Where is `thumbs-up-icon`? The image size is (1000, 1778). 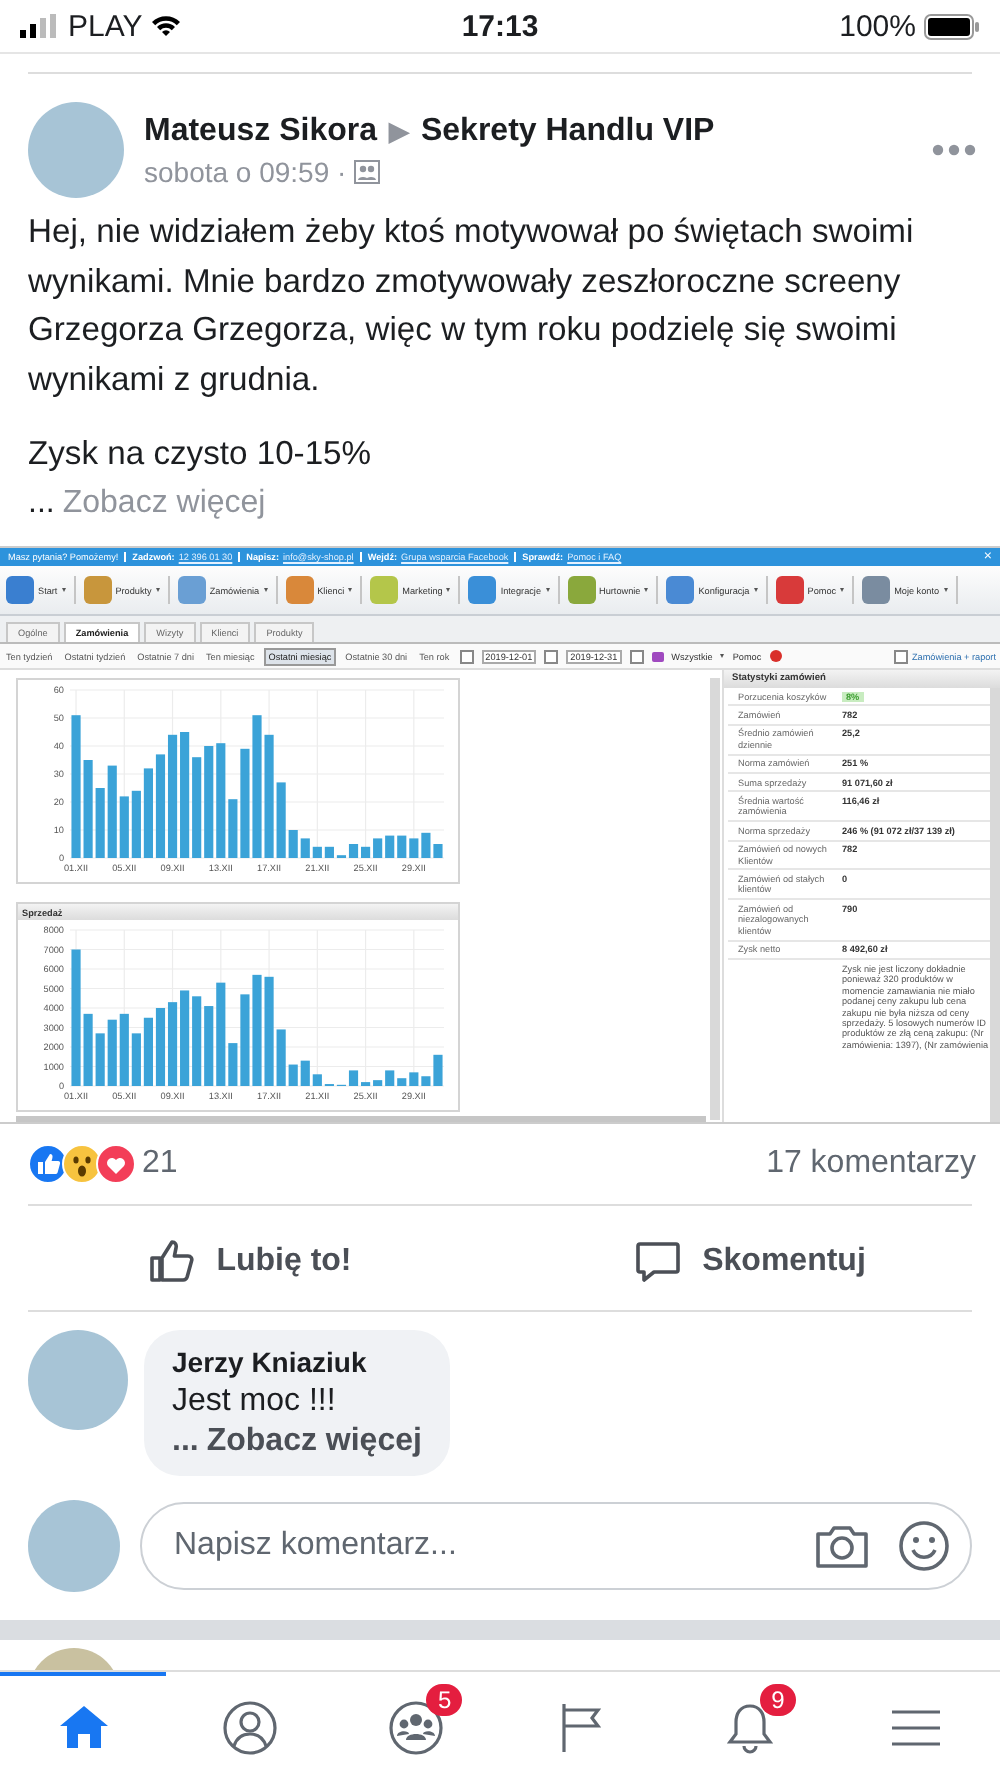 thumbs-up-icon is located at coordinates (172, 1262).